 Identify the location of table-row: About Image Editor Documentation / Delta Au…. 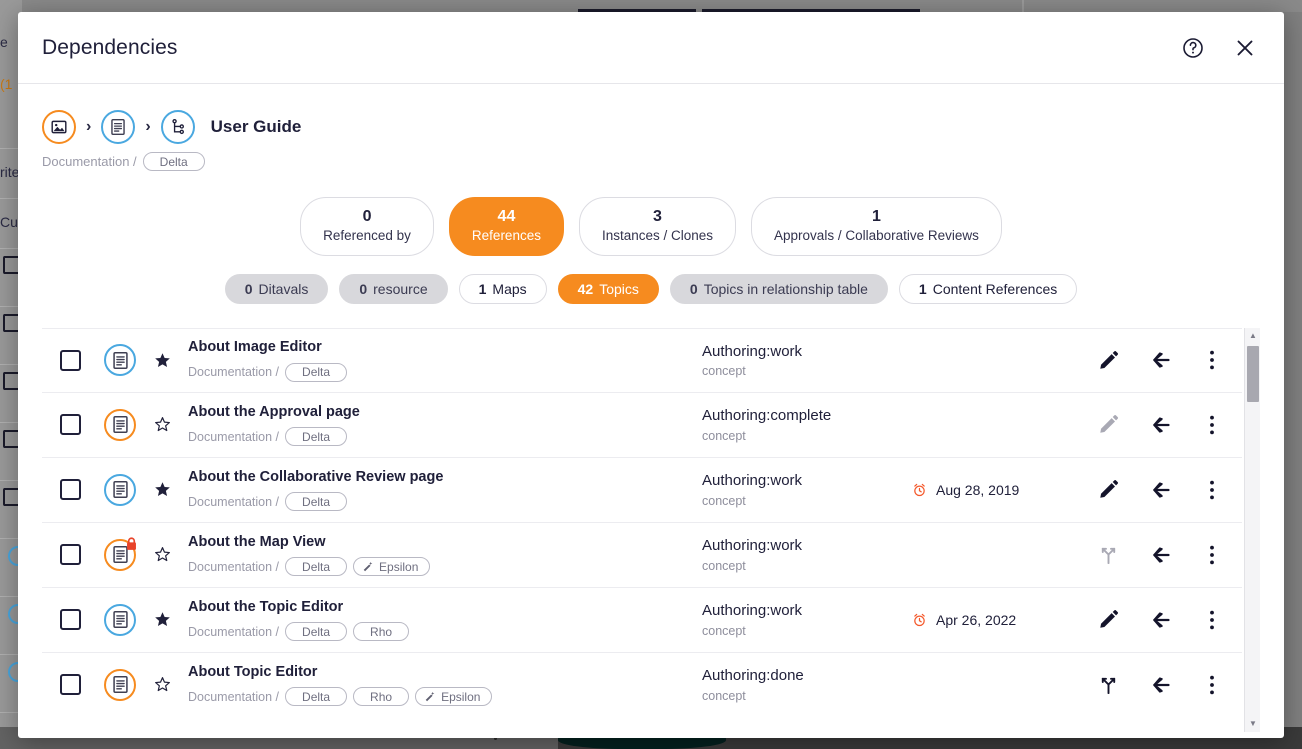
(642, 360).